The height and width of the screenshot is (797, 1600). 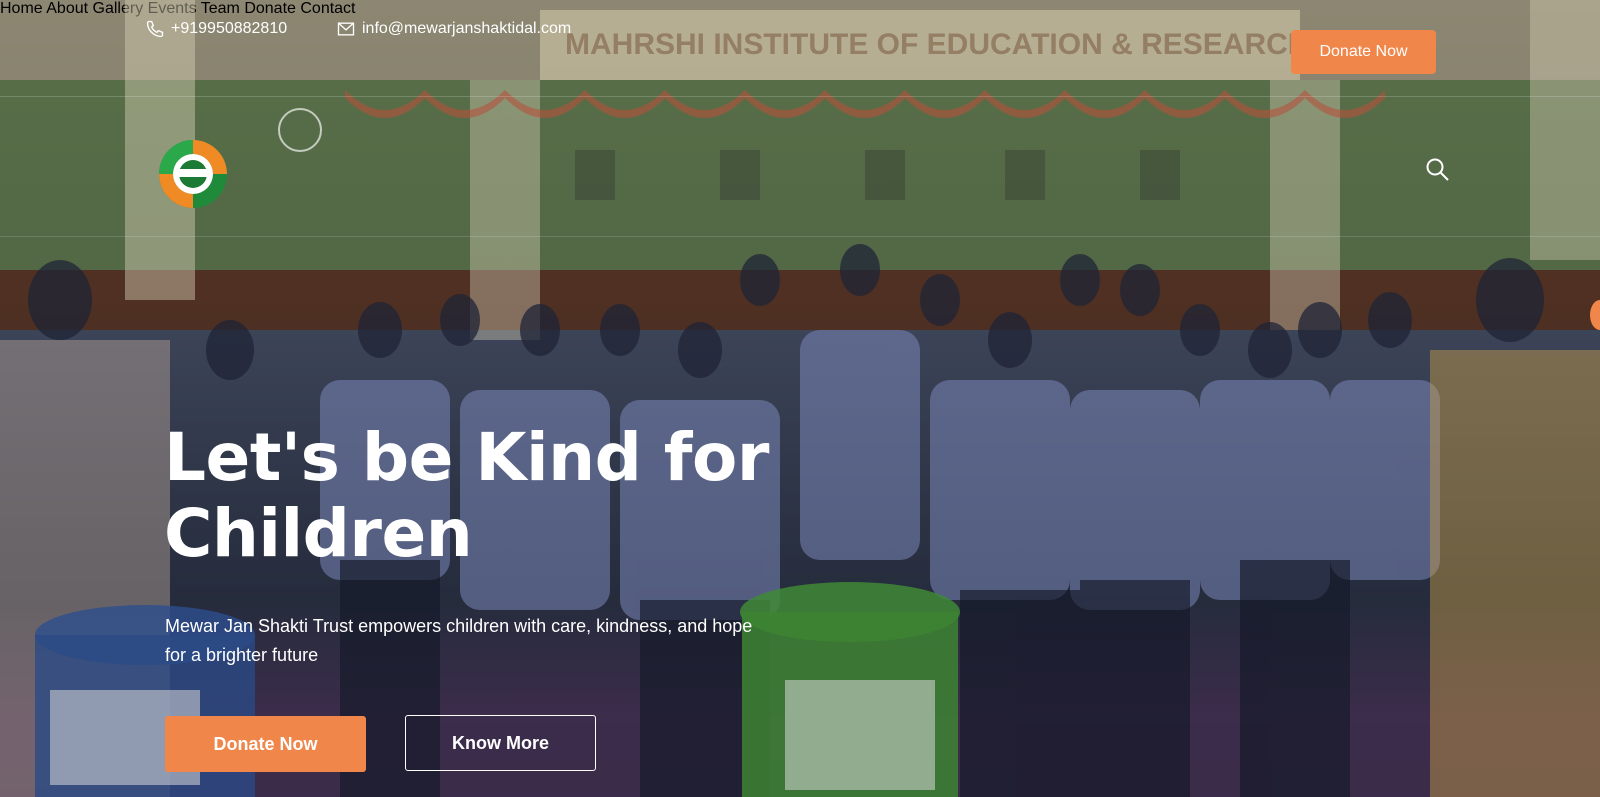 I want to click on email-address: info@mewarjanshaktidal.com, so click(x=466, y=29).